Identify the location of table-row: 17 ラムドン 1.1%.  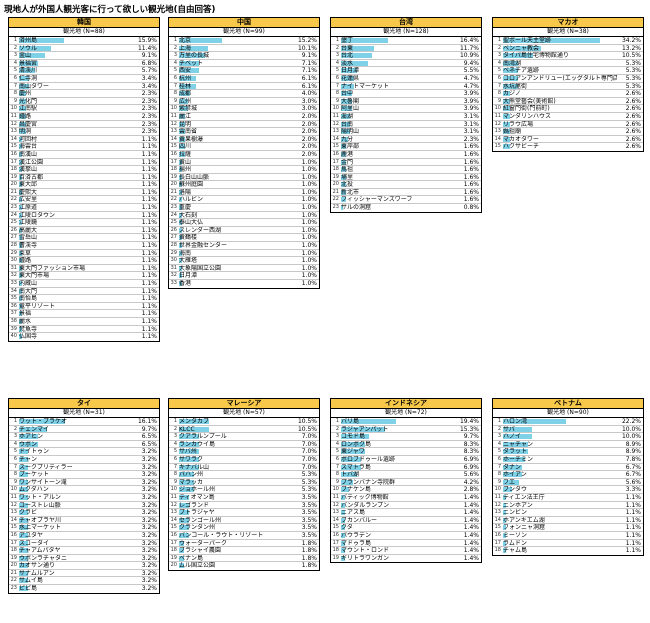
(568, 544).